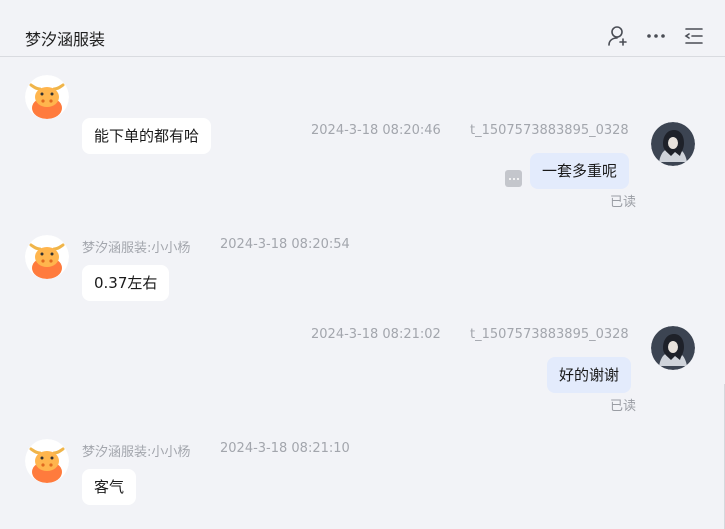 The width and height of the screenshot is (725, 529). Describe the element at coordinates (513, 178) in the screenshot. I see `message-more-button` at that location.